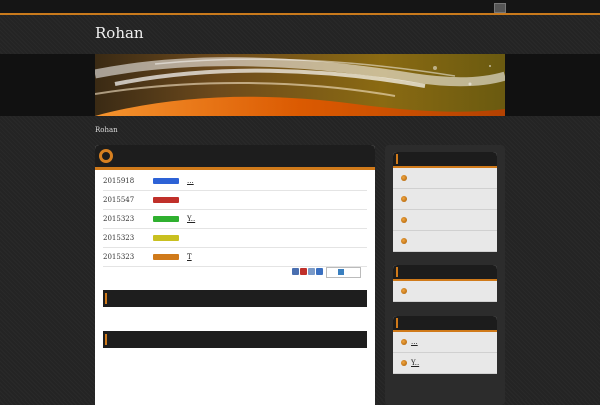  Describe the element at coordinates (341, 272) in the screenshot. I see `facebook-share-icon` at that location.